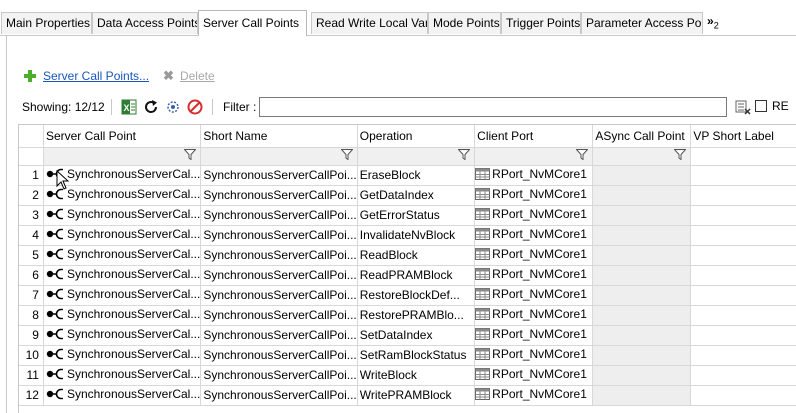 The image size is (796, 413). What do you see at coordinates (151, 107) in the screenshot?
I see `refresh-icon` at bounding box center [151, 107].